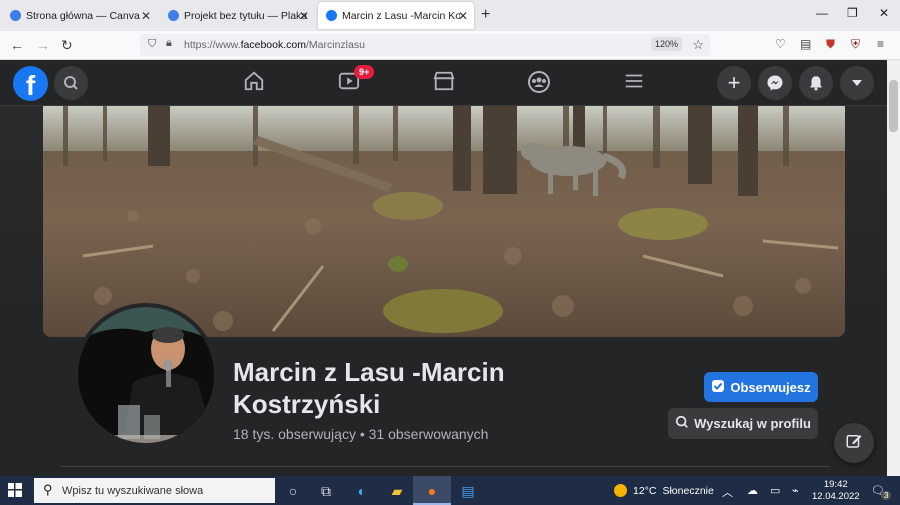  Describe the element at coordinates (445, 466) in the screenshot. I see `profile-divider` at that location.